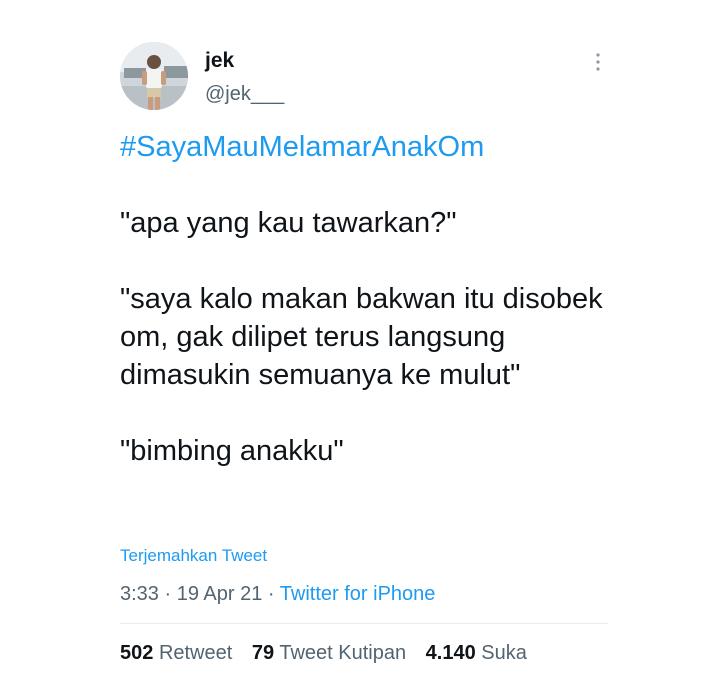 This screenshot has width=720, height=683. Describe the element at coordinates (263, 653) in the screenshot. I see `quotes-count: 79` at that location.